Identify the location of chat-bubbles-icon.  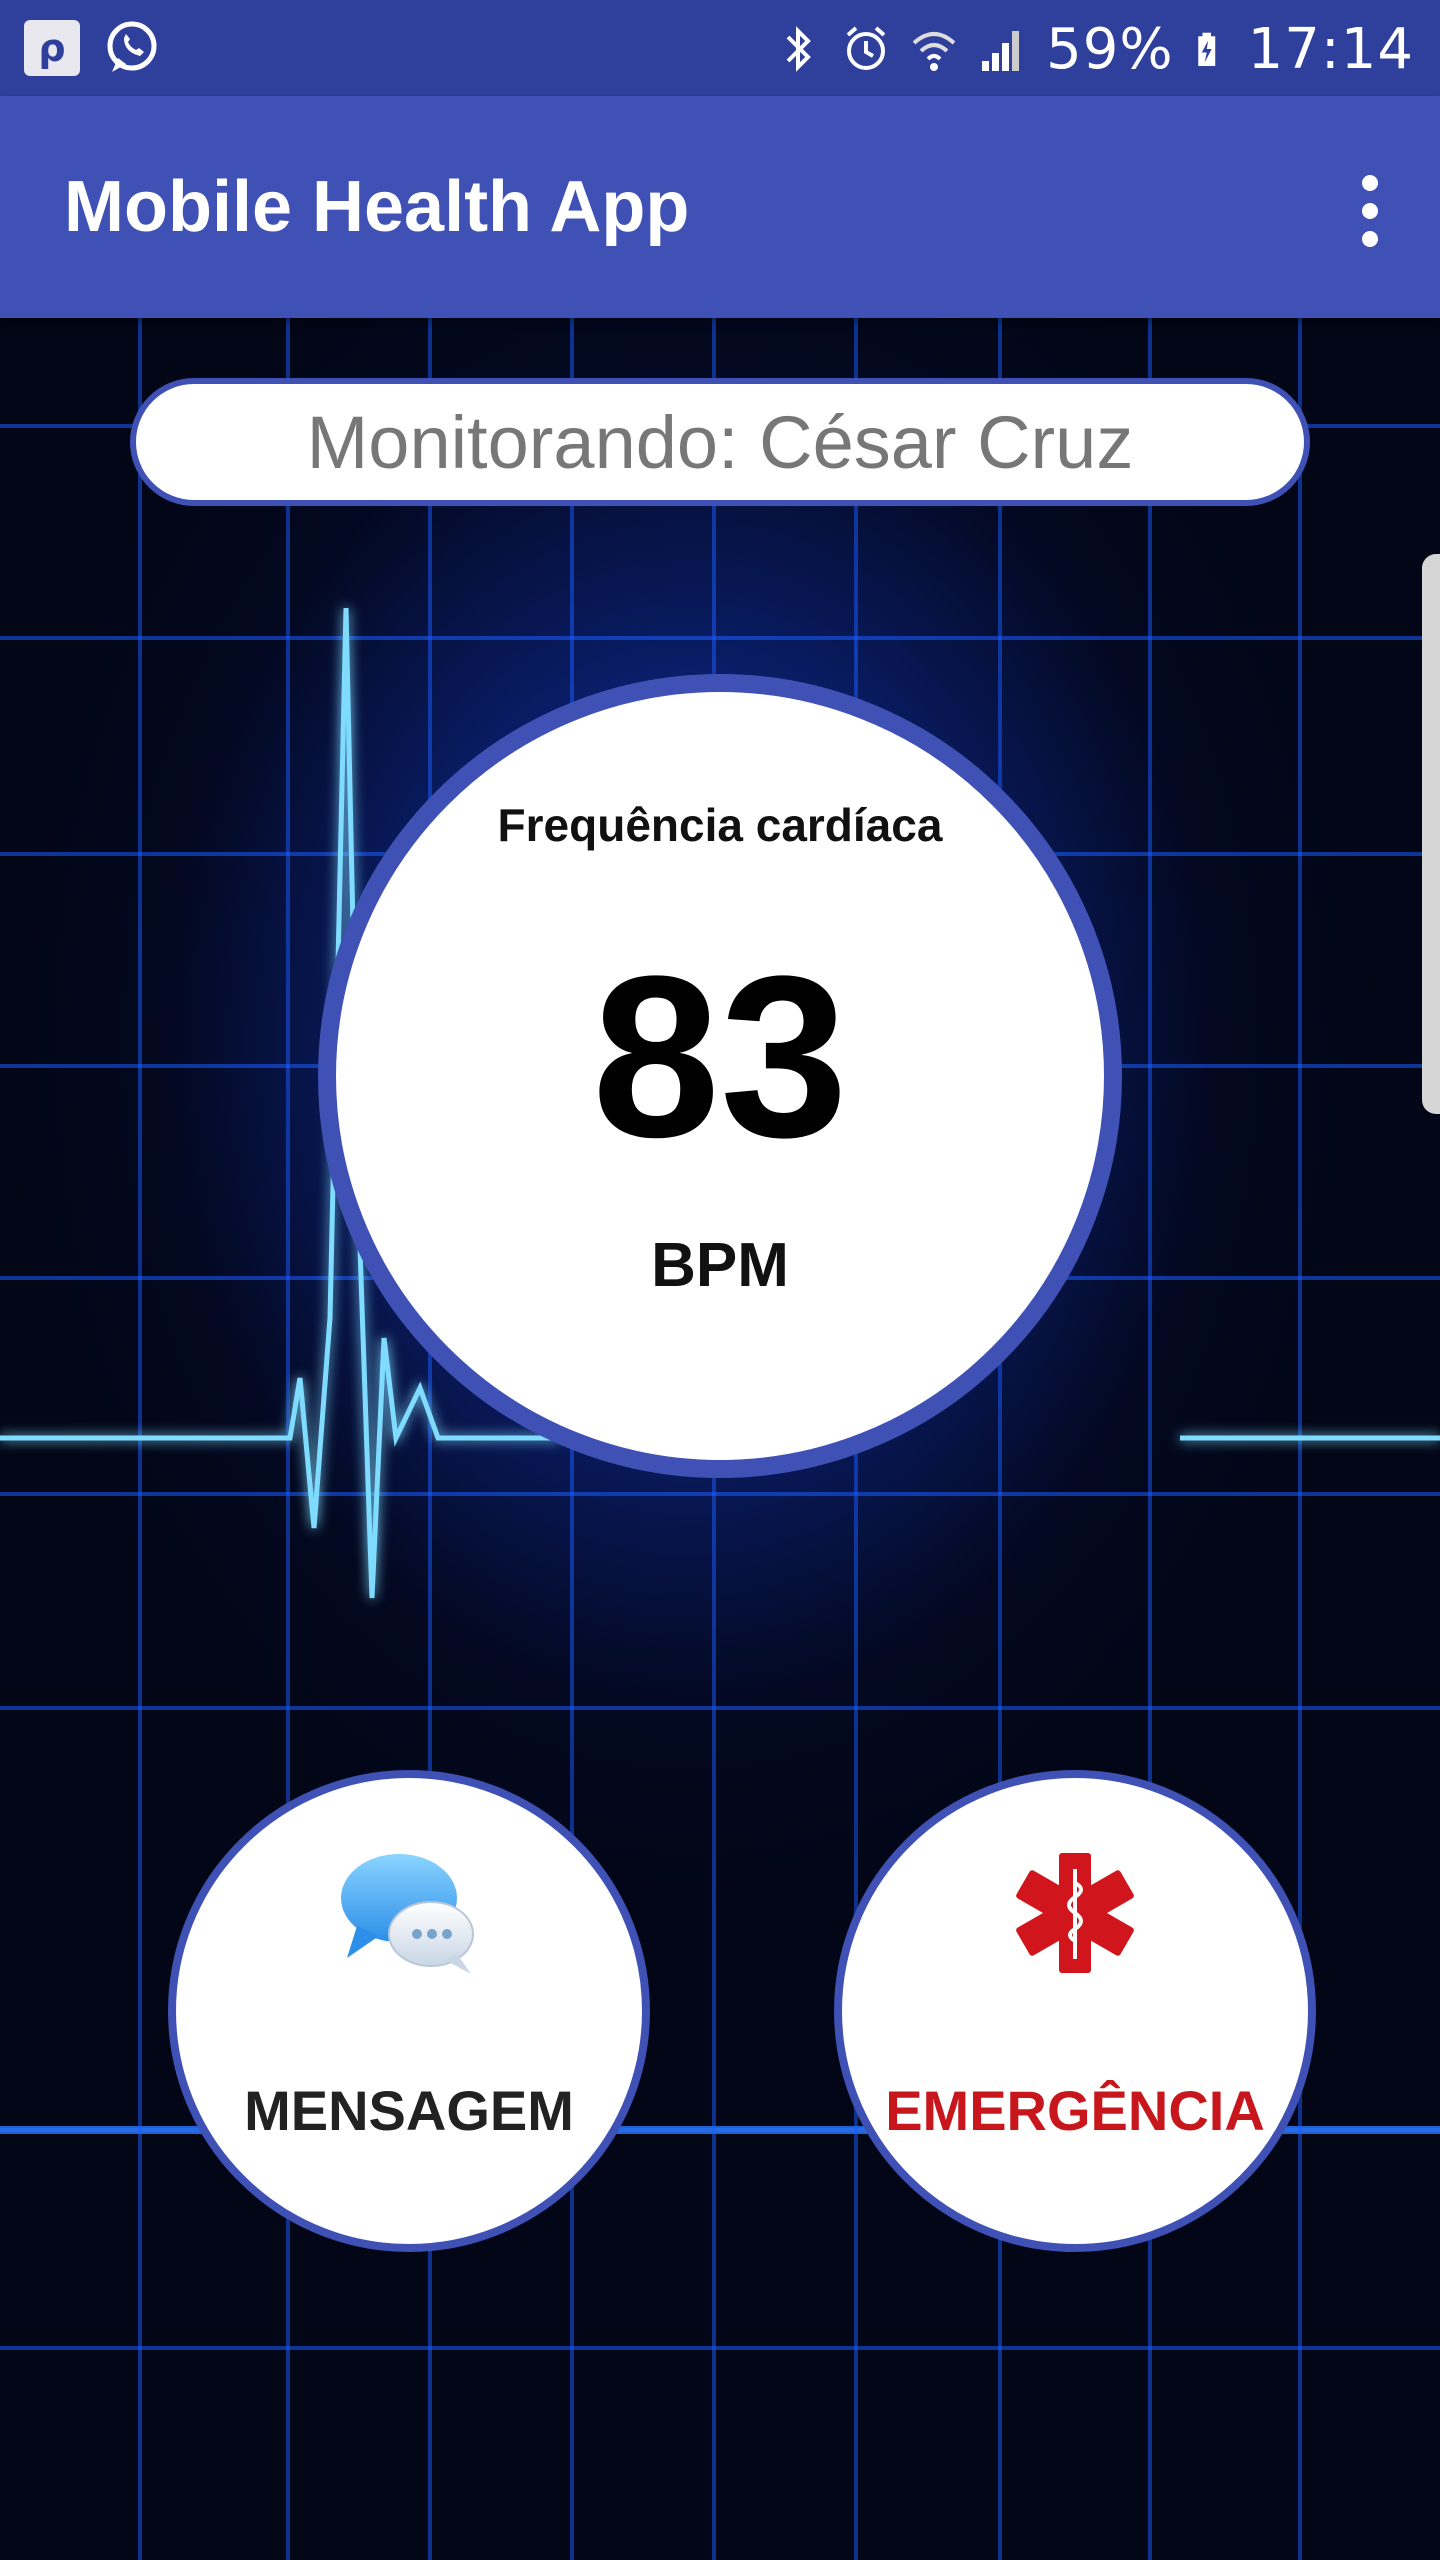
(407, 1914).